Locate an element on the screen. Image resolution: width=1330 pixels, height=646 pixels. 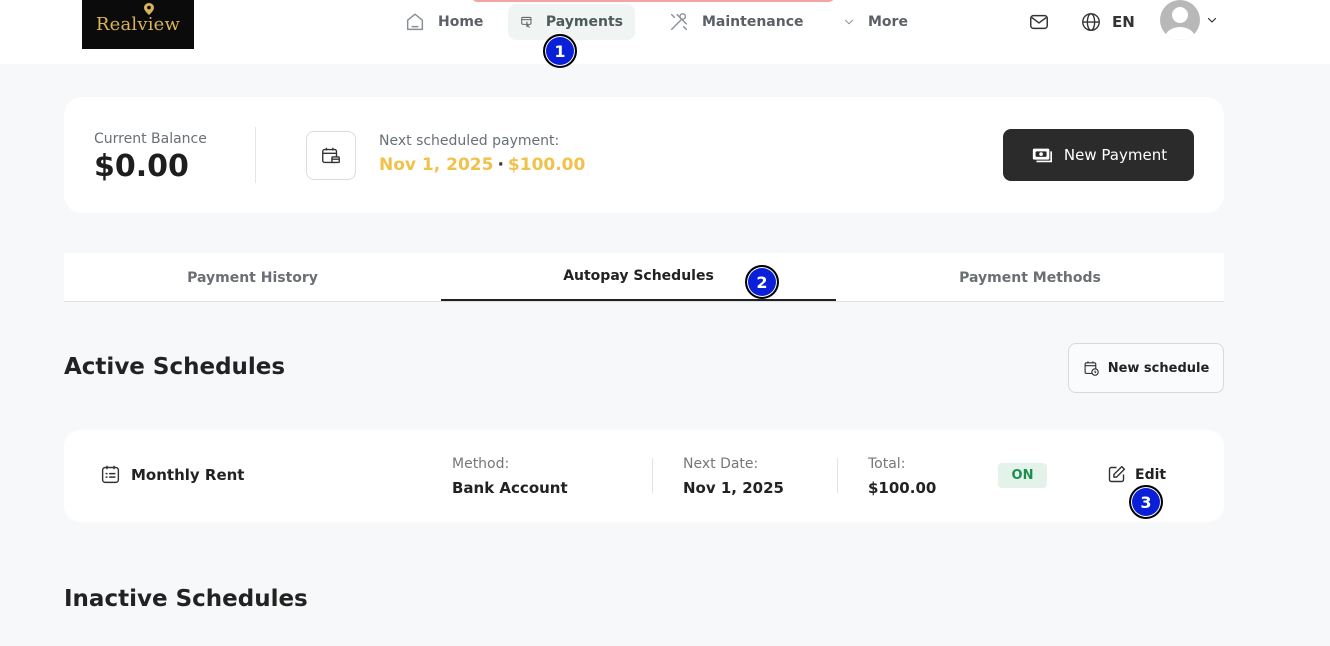
new-schedule-label: New schedule is located at coordinates (1158, 368).